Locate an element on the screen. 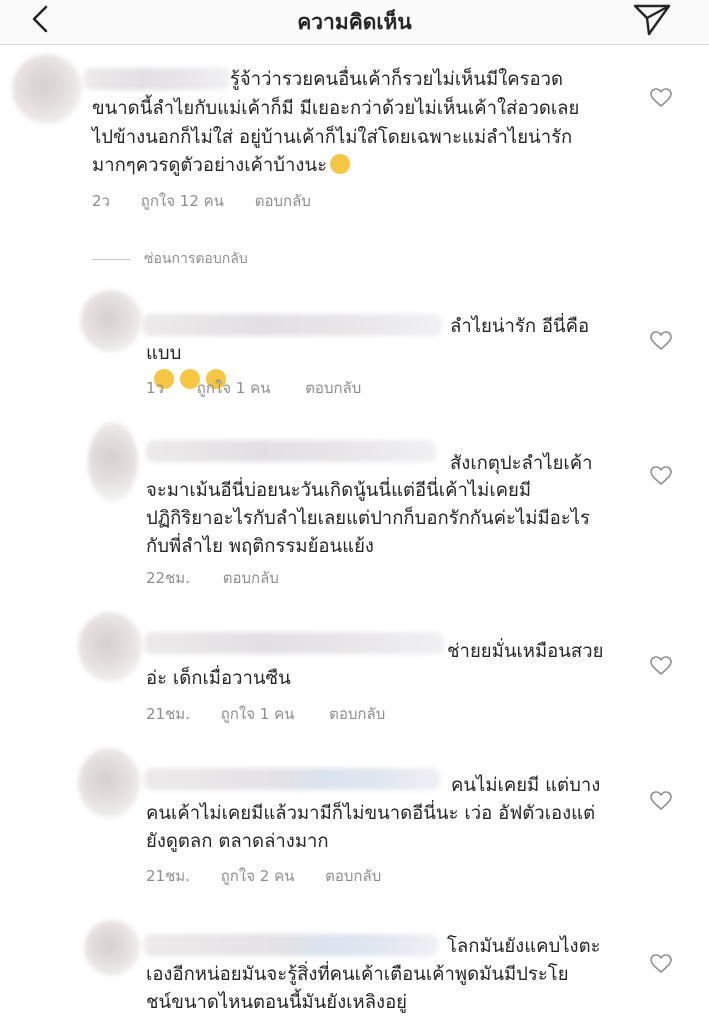  comment-meta: 21ชม. ถูกใจ 1 คน ตอบกลับ is located at coordinates (265, 714).